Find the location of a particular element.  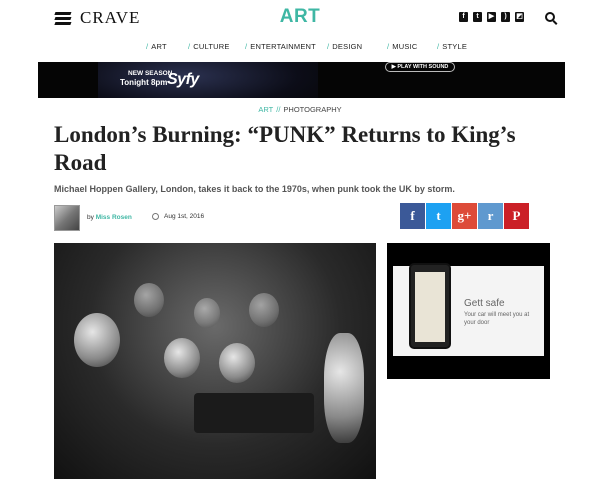

breadcrumb-category: ART is located at coordinates (265, 109).